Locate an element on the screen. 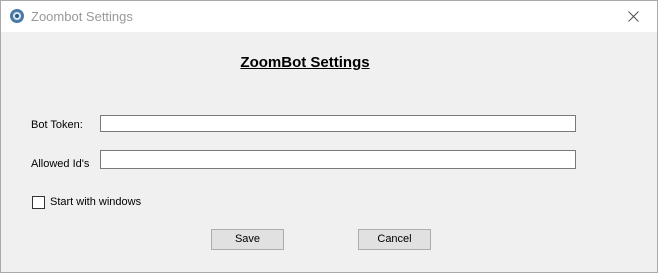 The height and width of the screenshot is (273, 658). start-with-windows-label: Start with windows is located at coordinates (95, 202).